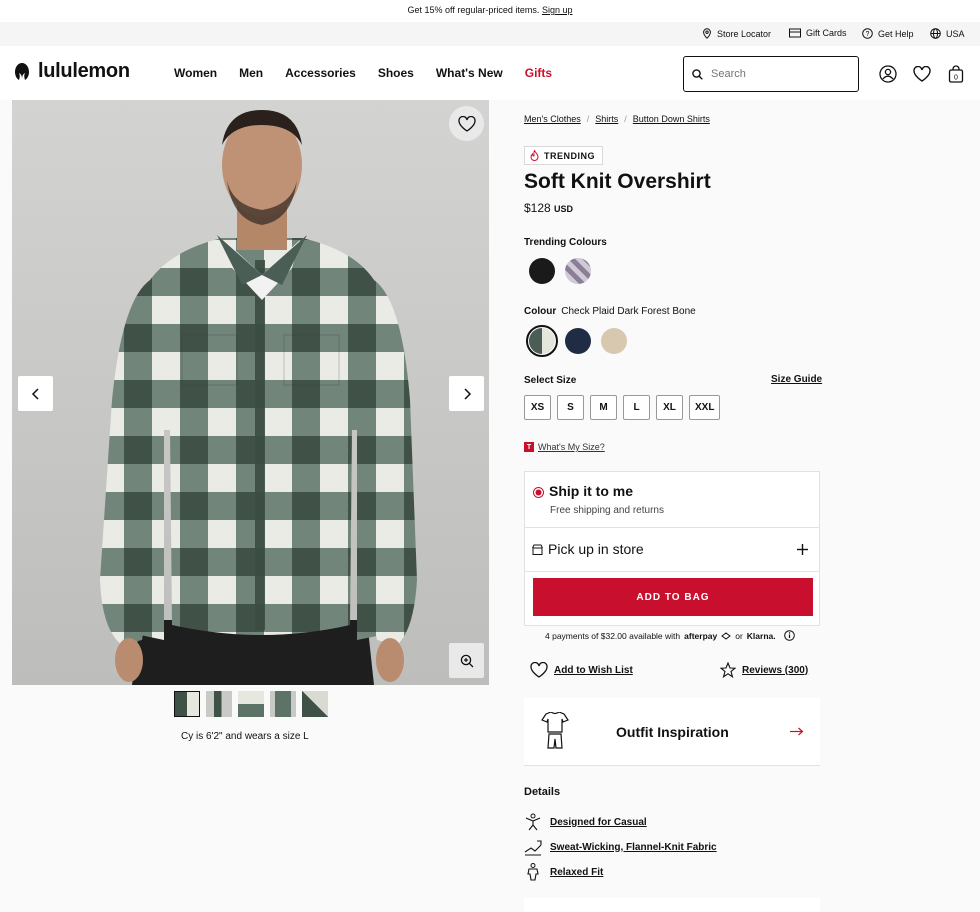  What do you see at coordinates (669, 407) in the screenshot?
I see `size-xl: XL` at bounding box center [669, 407].